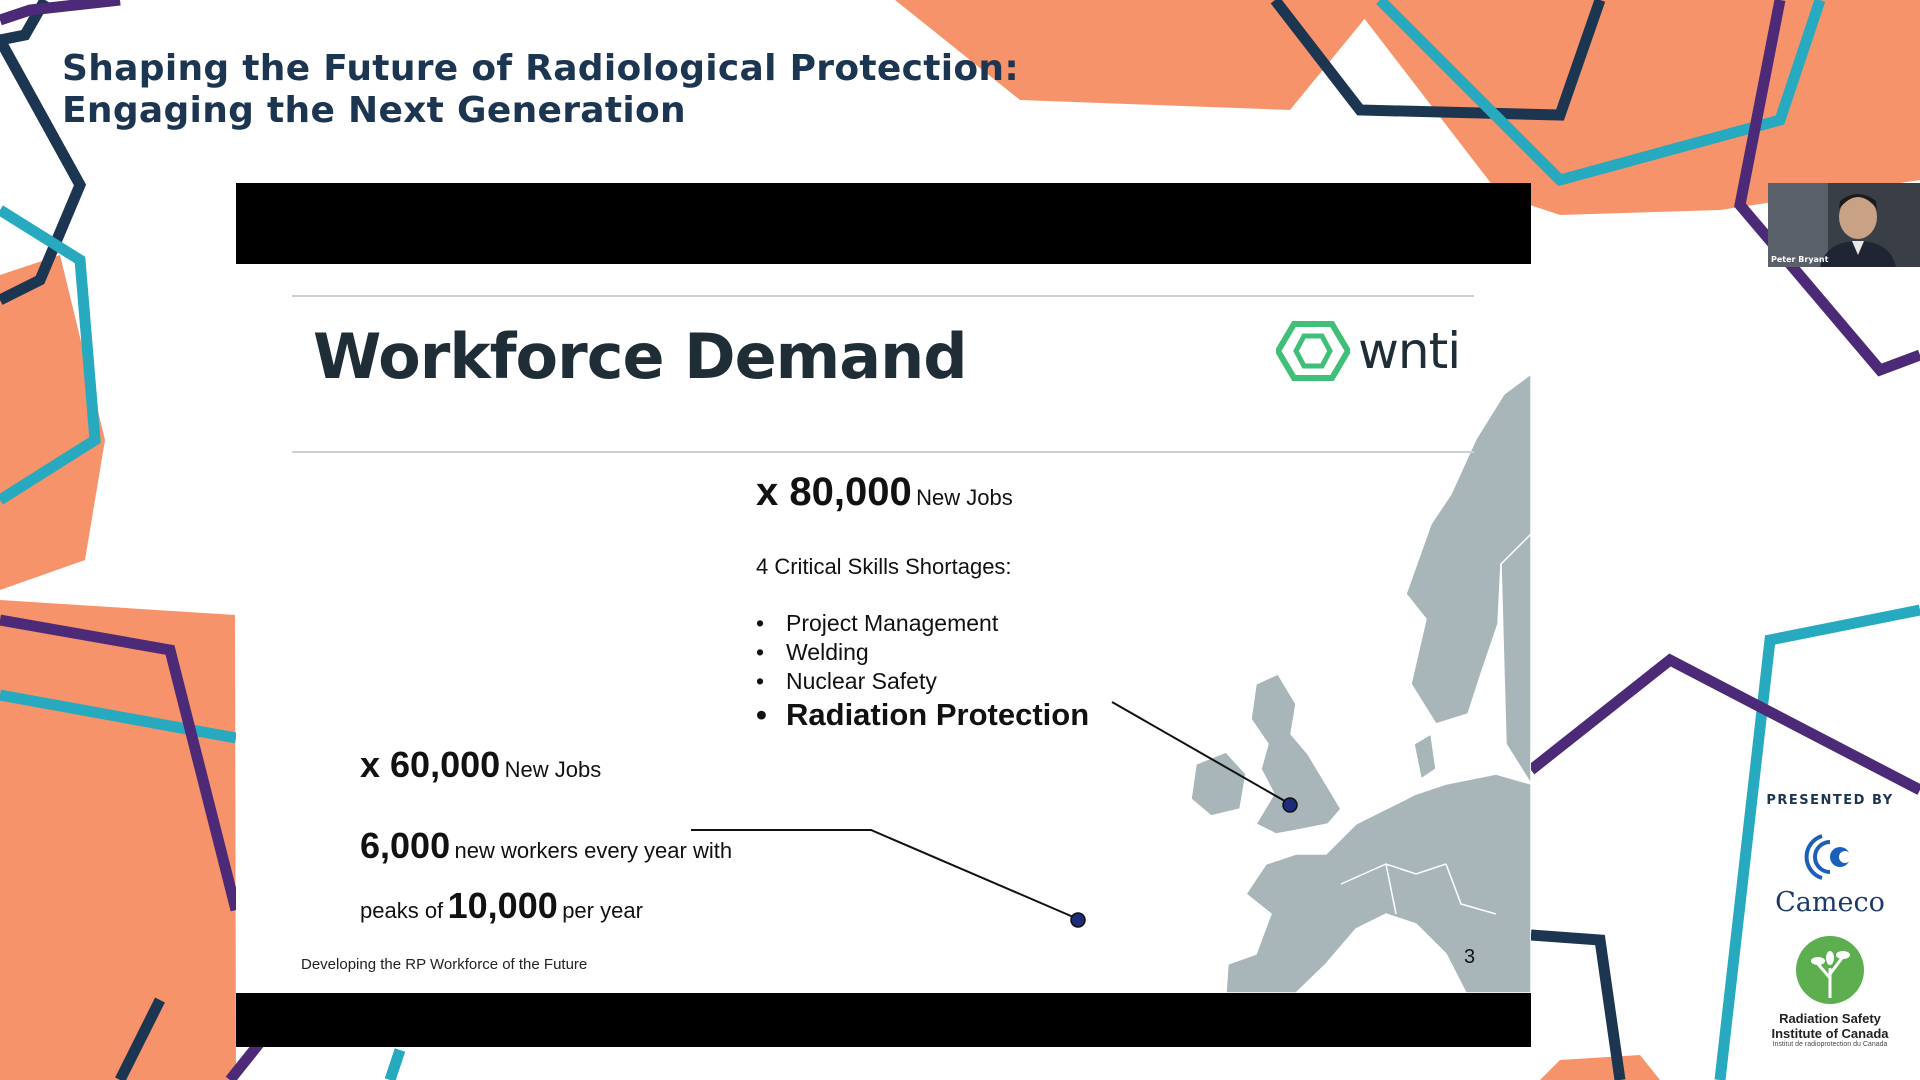  I want to click on map-denmark, so click(1425, 756).